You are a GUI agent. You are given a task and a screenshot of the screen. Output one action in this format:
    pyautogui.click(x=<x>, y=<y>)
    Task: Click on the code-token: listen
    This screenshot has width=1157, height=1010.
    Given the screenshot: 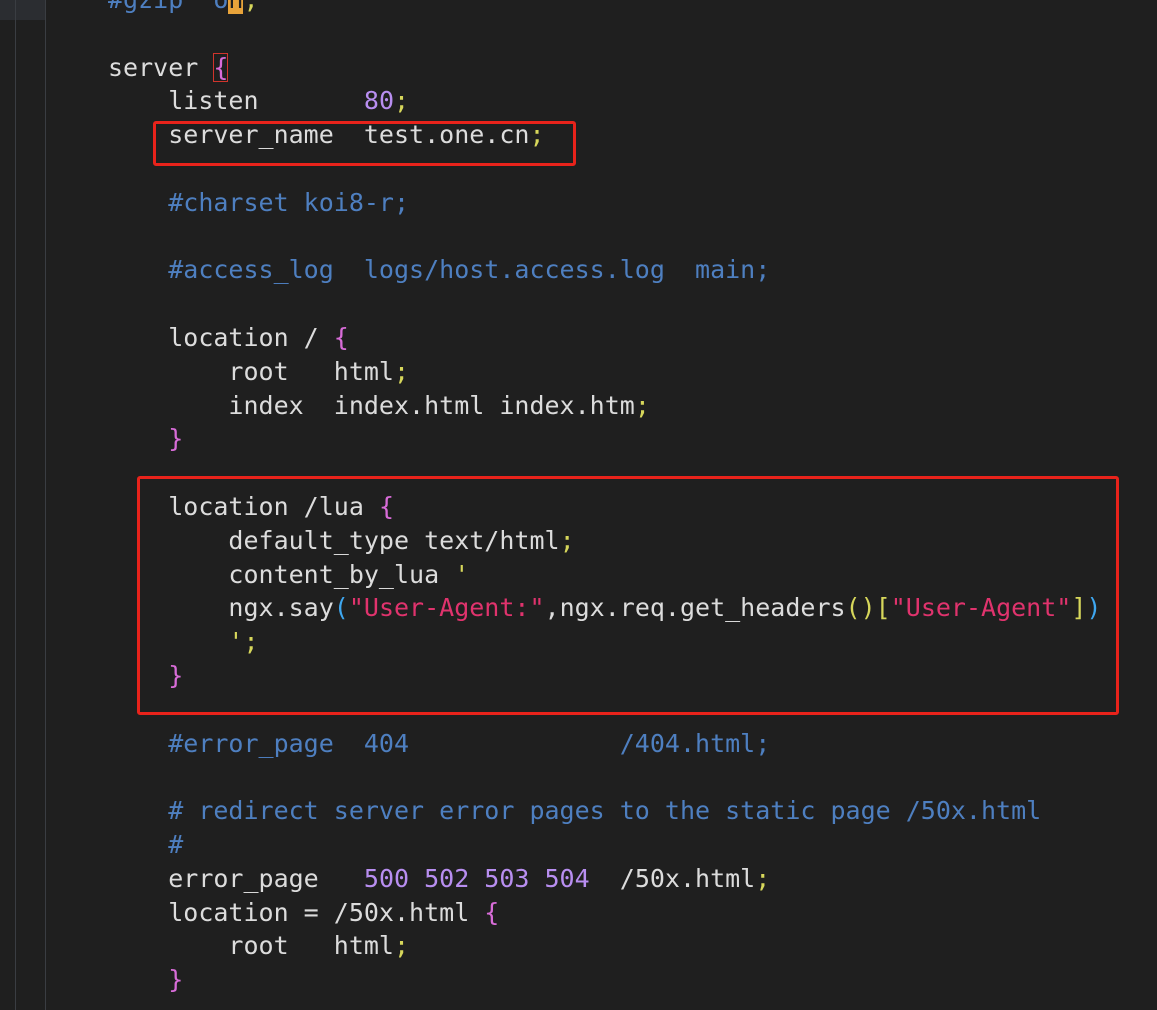 What is the action you would take?
    pyautogui.click(x=266, y=101)
    